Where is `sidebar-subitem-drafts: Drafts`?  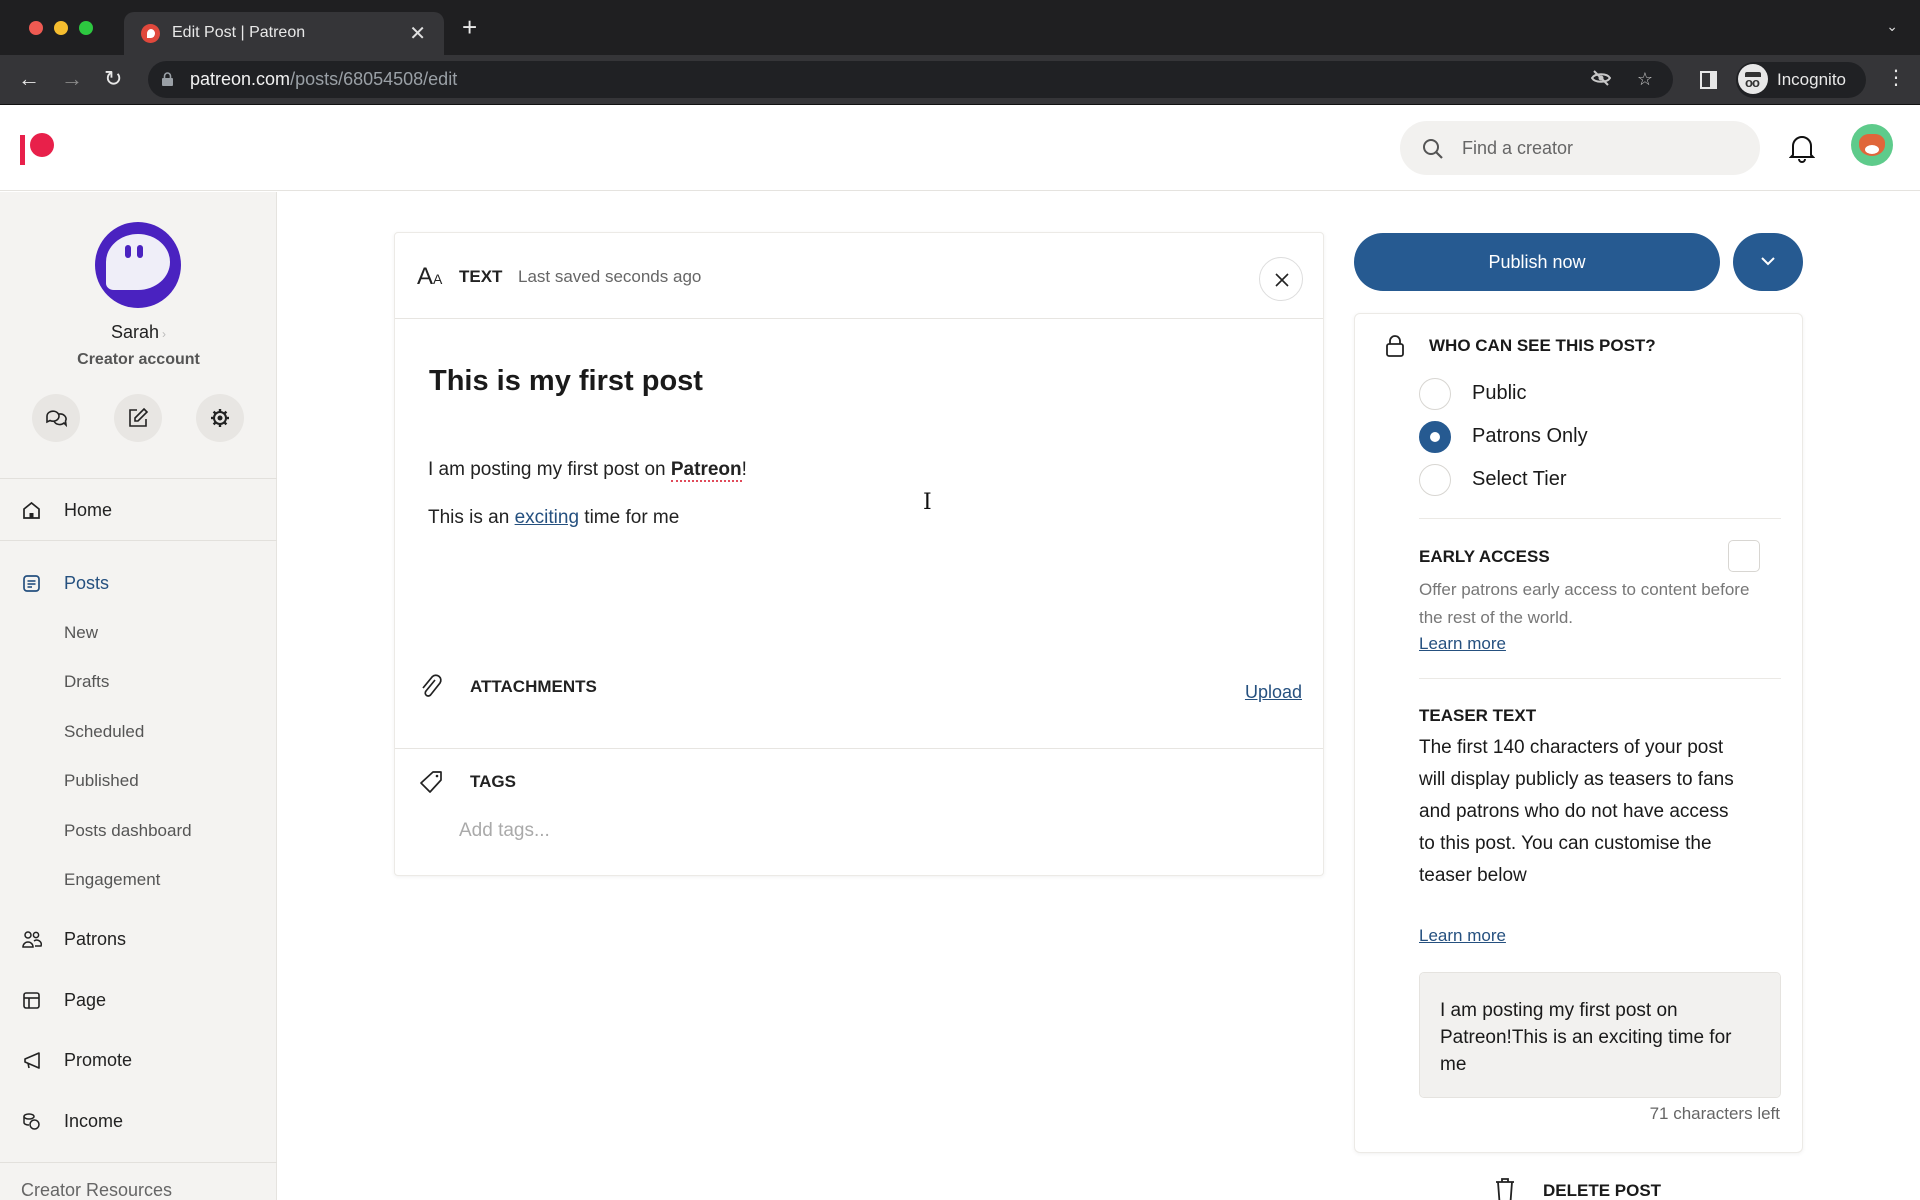
sidebar-subitem-drafts: Drafts is located at coordinates (86, 682).